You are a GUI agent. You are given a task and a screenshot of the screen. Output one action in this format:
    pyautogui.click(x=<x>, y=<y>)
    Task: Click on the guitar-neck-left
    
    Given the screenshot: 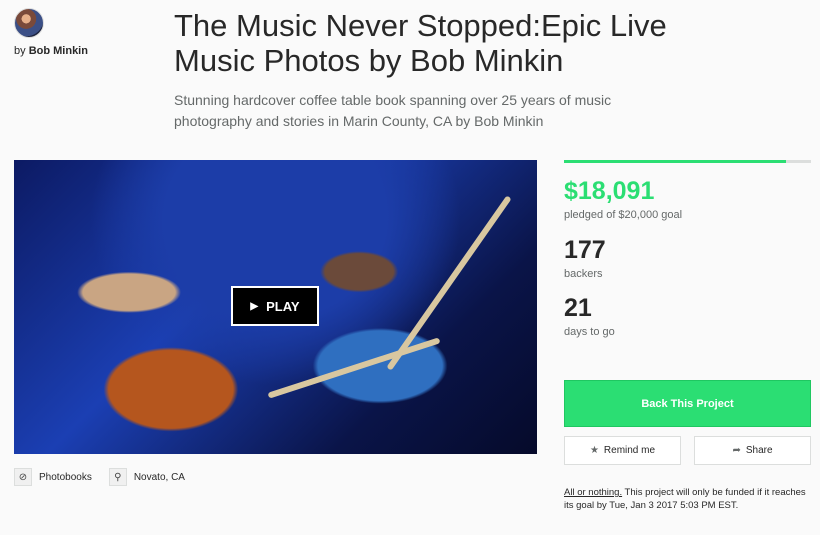 What is the action you would take?
    pyautogui.click(x=354, y=368)
    